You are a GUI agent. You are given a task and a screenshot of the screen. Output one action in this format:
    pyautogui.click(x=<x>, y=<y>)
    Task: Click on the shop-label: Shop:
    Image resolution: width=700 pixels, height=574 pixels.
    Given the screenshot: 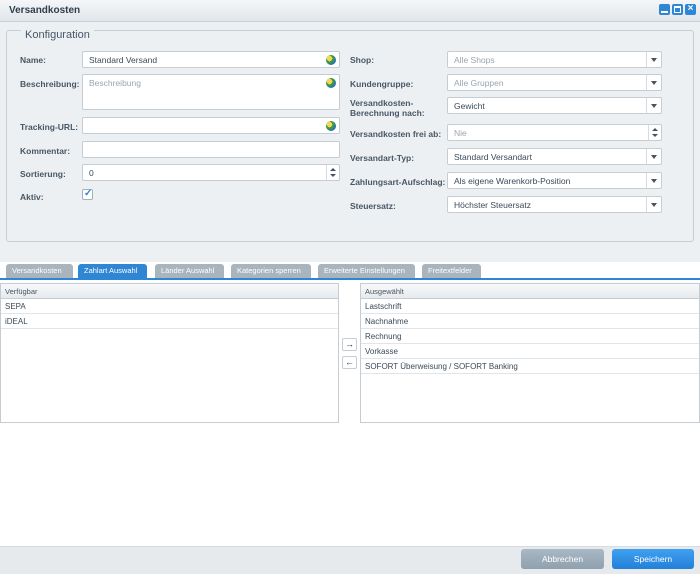 What is the action you would take?
    pyautogui.click(x=362, y=60)
    